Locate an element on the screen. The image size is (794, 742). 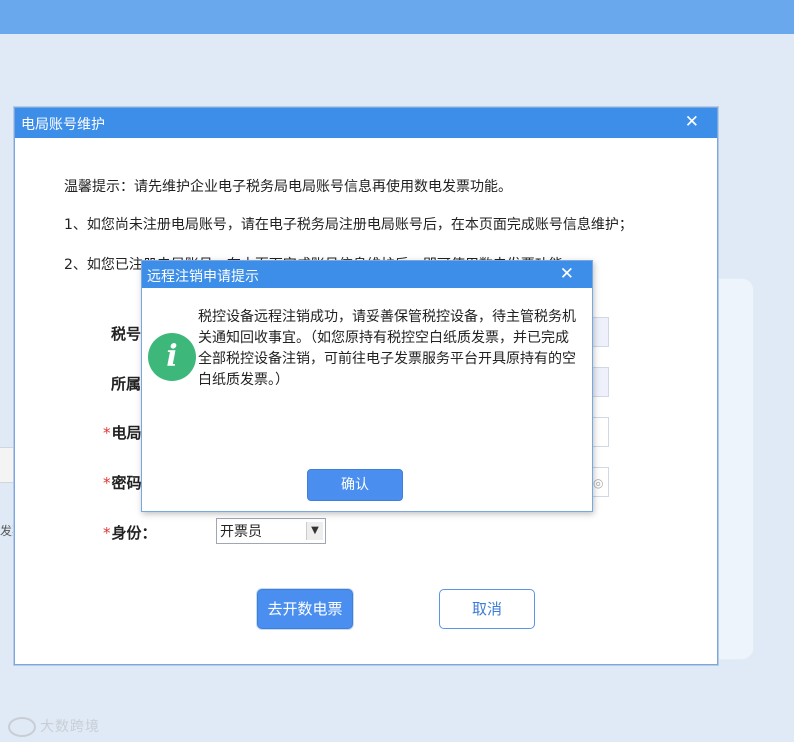
dialog-titlebar: 电局账号维护 ✕ is located at coordinates (366, 123).